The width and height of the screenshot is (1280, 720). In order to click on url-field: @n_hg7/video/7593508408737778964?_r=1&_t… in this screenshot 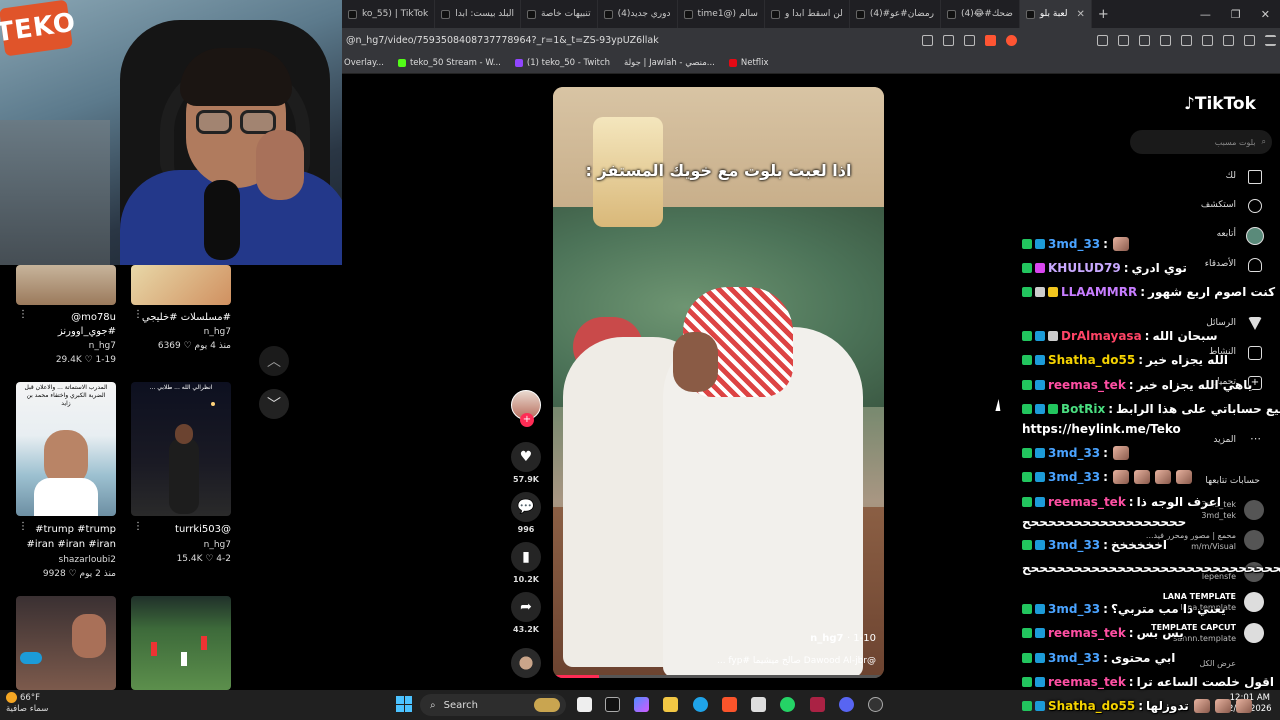, I will do `click(634, 40)`.